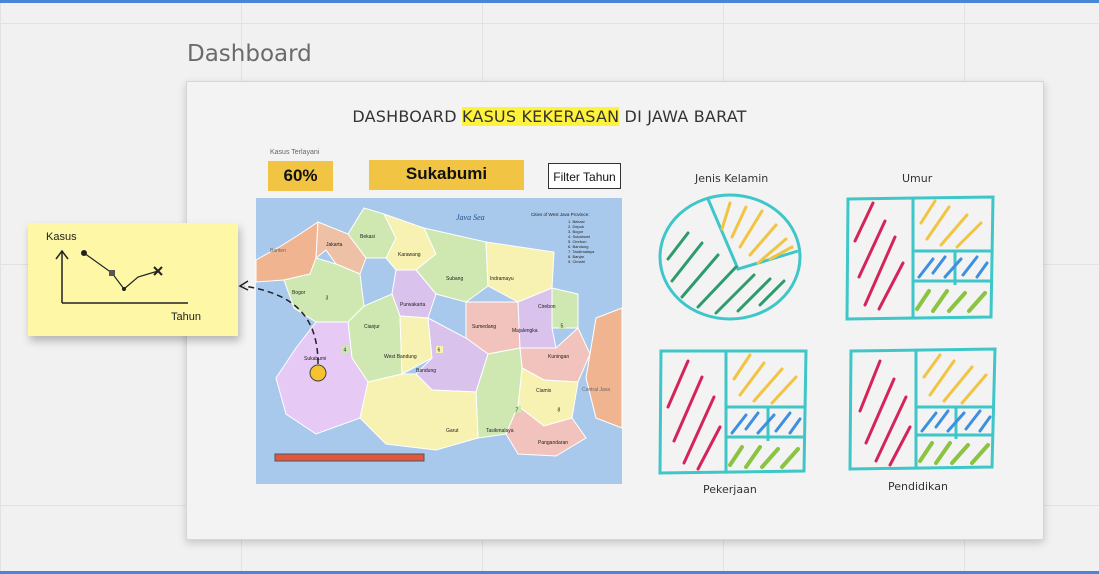 Image resolution: width=1099 pixels, height=574 pixels. I want to click on education-grid-sketch, so click(924, 411).